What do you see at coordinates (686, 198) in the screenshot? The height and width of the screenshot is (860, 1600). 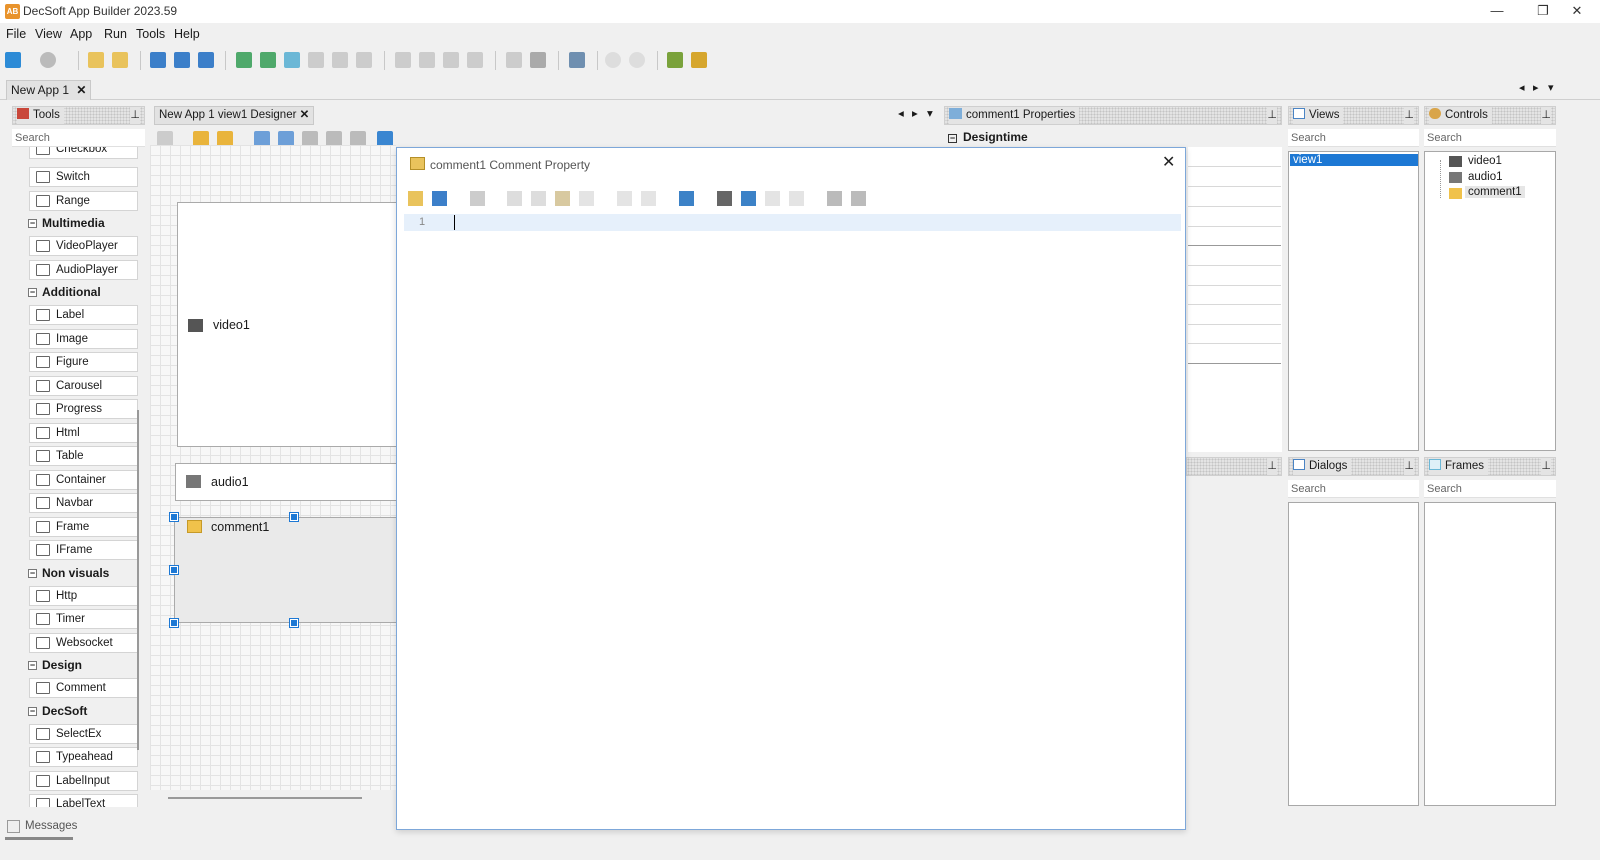 I see `insert-icon` at bounding box center [686, 198].